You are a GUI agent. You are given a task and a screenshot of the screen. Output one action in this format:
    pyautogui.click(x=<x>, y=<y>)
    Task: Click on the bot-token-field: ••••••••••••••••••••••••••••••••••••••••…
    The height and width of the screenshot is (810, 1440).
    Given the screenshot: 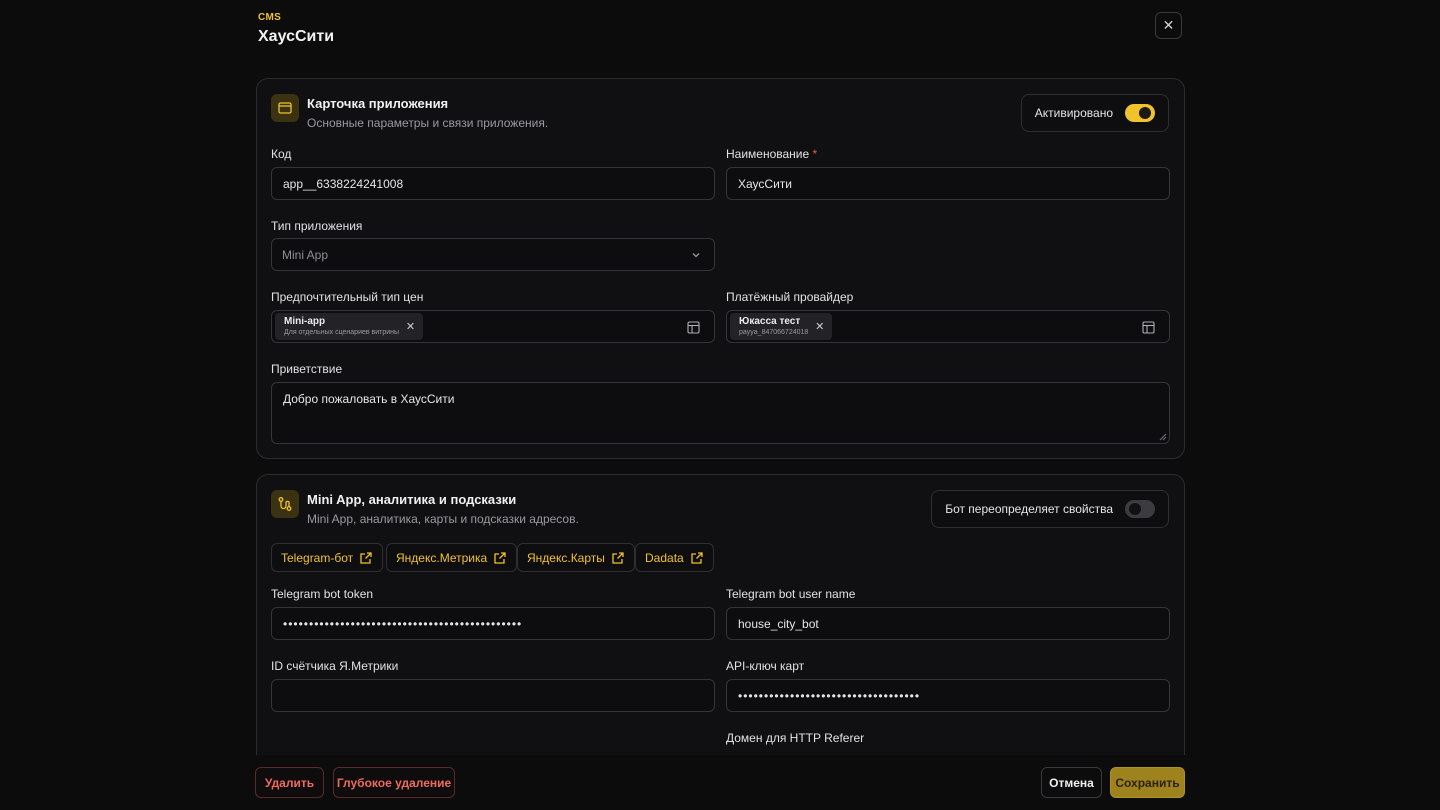 What is the action you would take?
    pyautogui.click(x=493, y=623)
    